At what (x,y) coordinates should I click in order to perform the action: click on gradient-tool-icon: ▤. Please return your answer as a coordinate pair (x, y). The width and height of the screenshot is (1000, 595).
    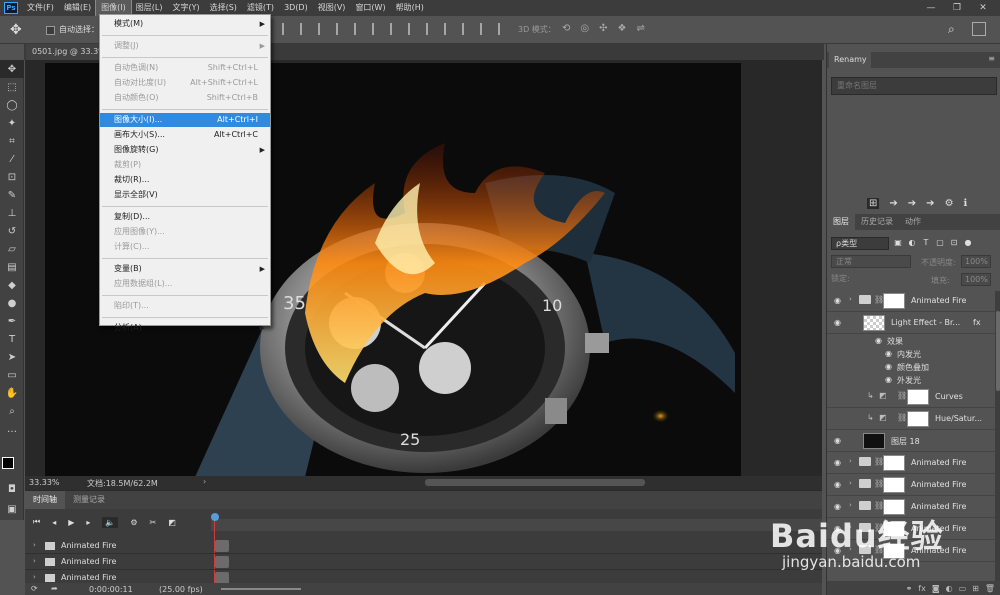
    Looking at the image, I should click on (12, 267).